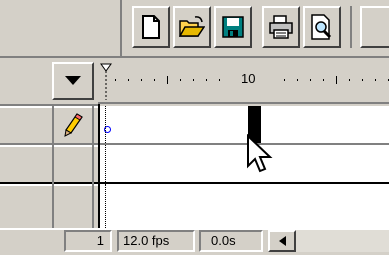 The width and height of the screenshot is (389, 255). I want to click on timeline-menu-button, so click(73, 81).